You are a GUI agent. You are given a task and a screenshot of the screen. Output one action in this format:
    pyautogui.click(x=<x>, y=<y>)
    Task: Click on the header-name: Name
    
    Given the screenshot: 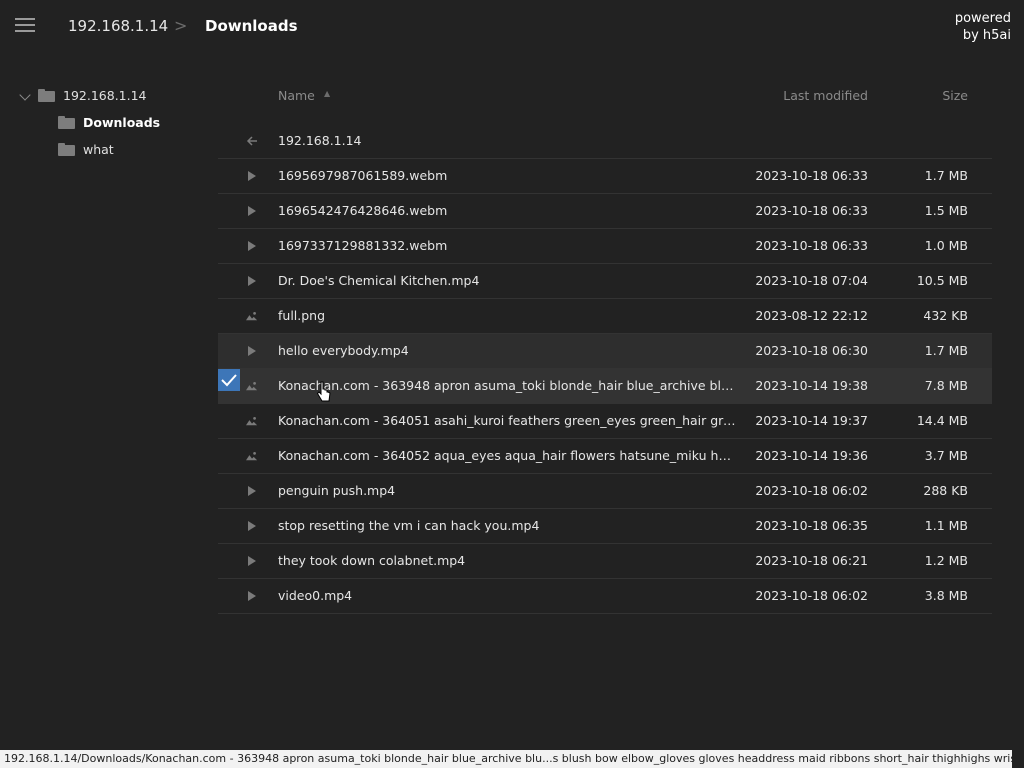 What is the action you would take?
    pyautogui.click(x=296, y=95)
    